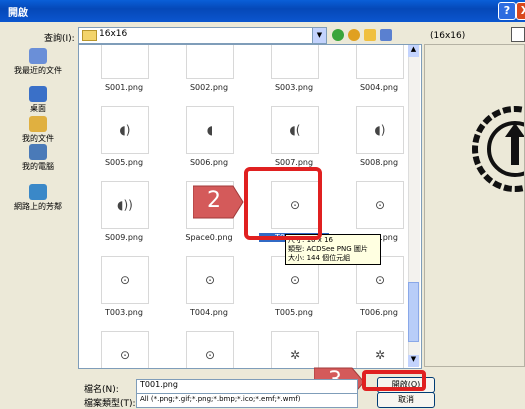 The width and height of the screenshot is (525, 409). I want to click on file-thumbnail: ◖(, so click(295, 130).